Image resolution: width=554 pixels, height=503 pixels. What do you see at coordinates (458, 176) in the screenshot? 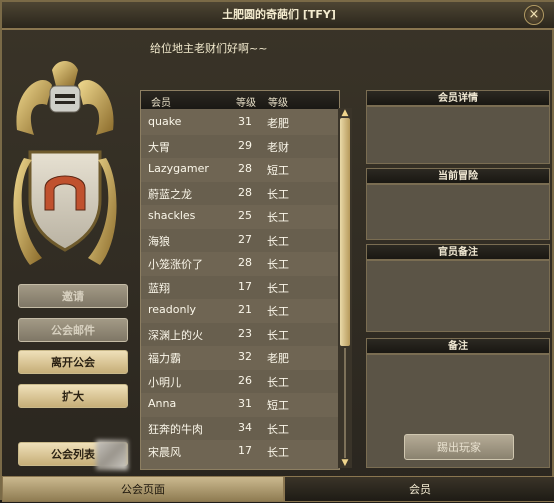
I see `current-adventure-header: 当前冒险` at bounding box center [458, 176].